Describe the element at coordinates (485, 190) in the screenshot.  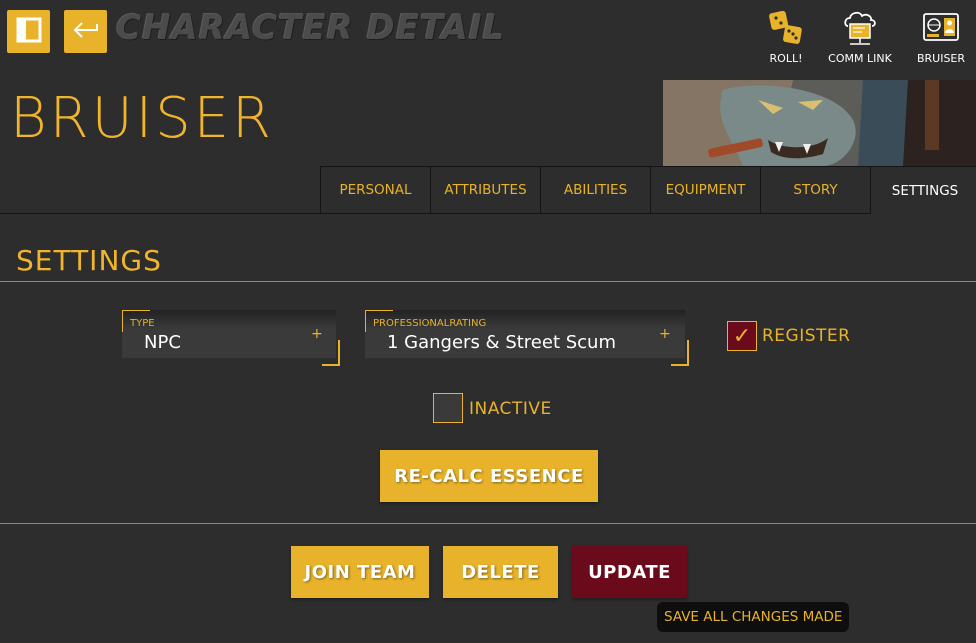
I see `tab-attributes: ATTRIBUTES` at that location.